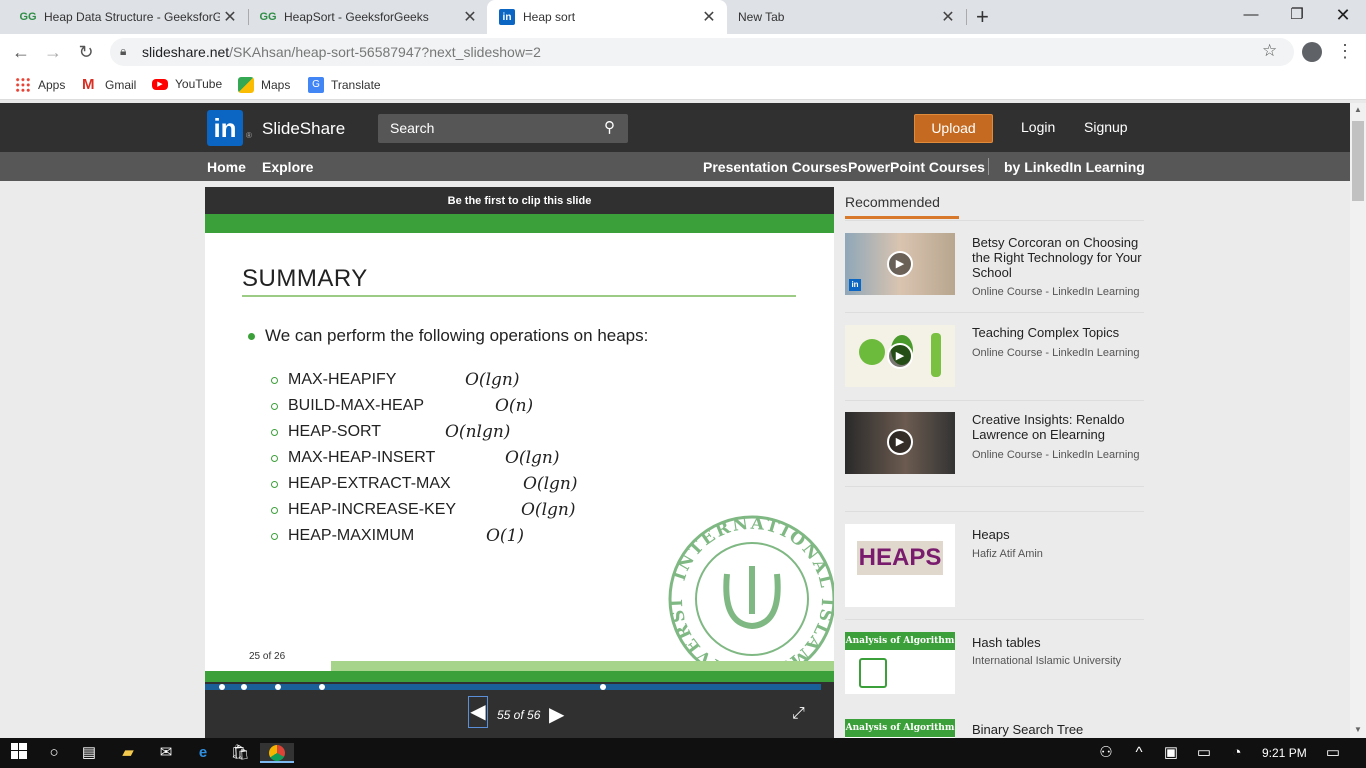 The height and width of the screenshot is (768, 1366). I want to click on recommended-title: Heaps, so click(1059, 534).